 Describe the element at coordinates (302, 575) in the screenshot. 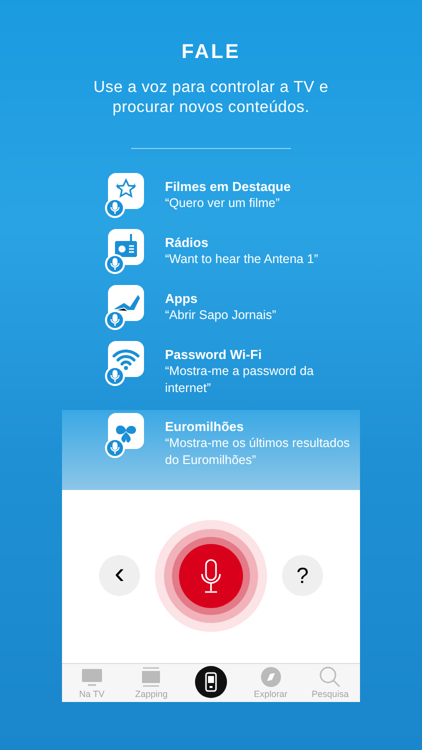

I see `help-button: ?` at that location.